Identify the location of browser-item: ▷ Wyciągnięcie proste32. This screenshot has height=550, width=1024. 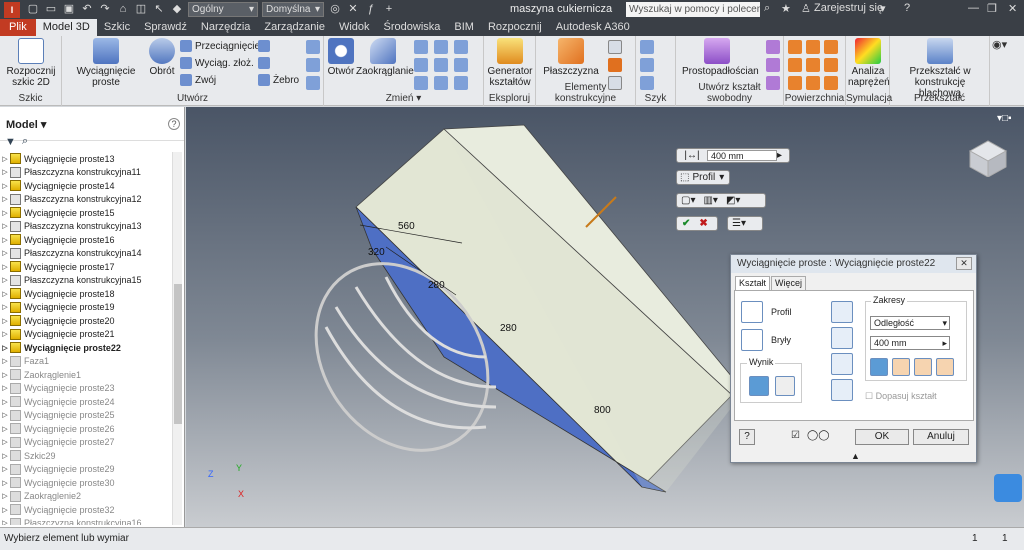
(86, 510).